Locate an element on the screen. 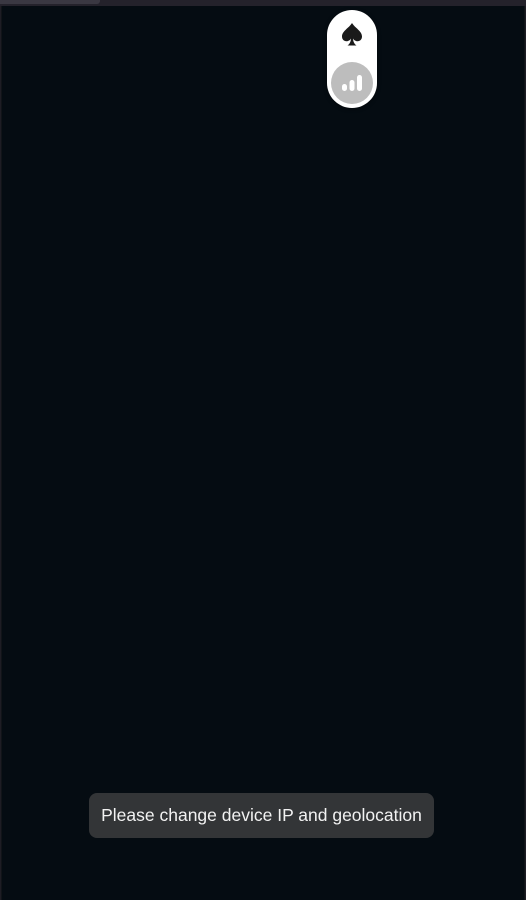 This screenshot has width=526, height=900. toast-message: Please change device IP and geolocation is located at coordinates (261, 815).